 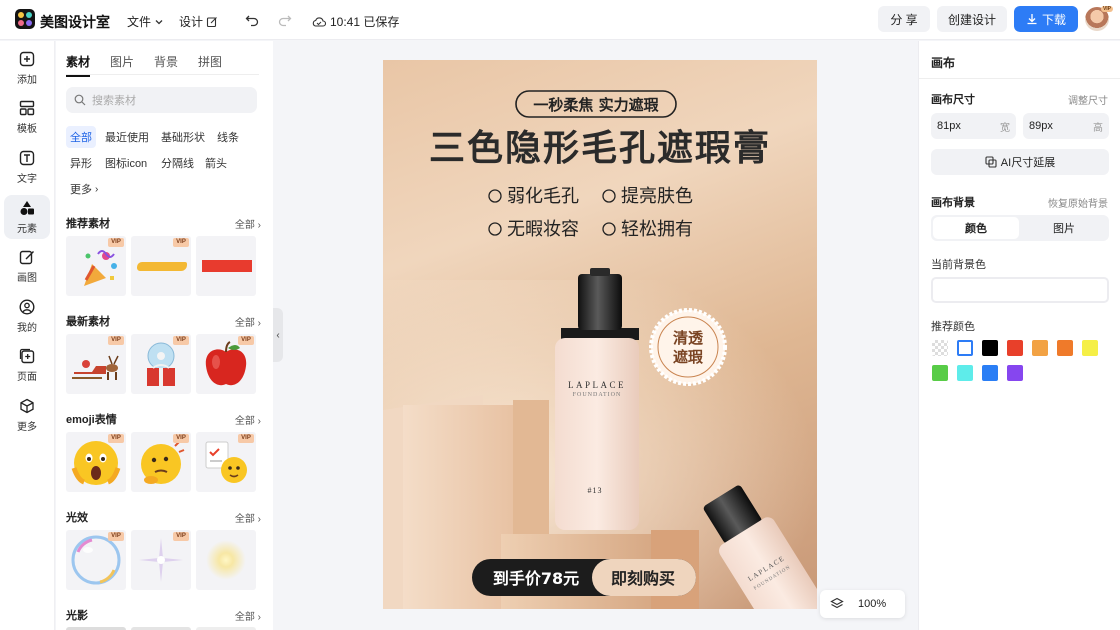 What do you see at coordinates (495, 196) in the screenshot?
I see `feature-bullet-icon` at bounding box center [495, 196].